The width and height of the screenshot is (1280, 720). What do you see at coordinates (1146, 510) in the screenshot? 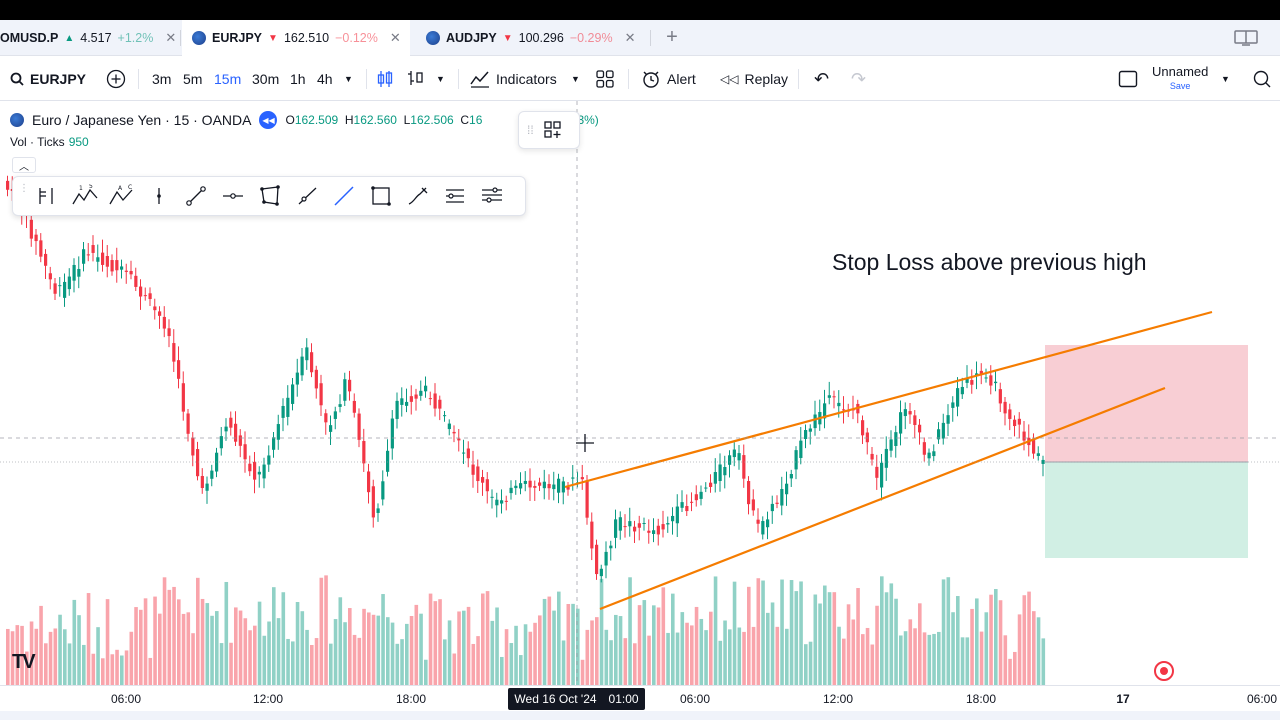
I see `take-profit-zone` at bounding box center [1146, 510].